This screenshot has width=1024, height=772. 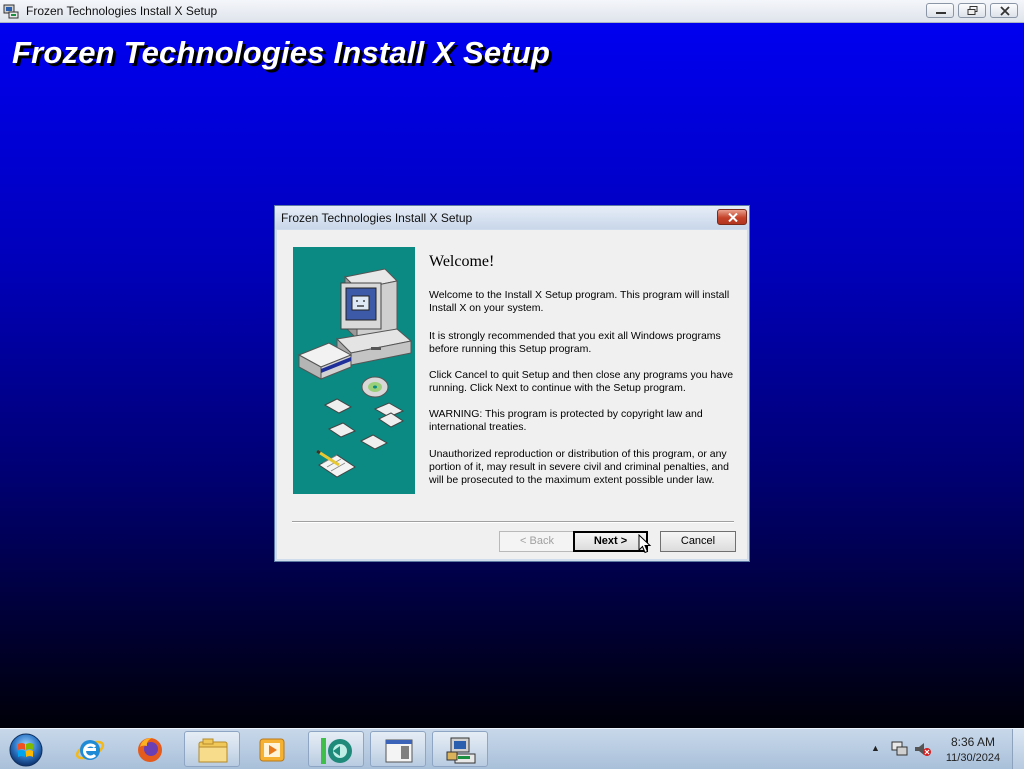 I want to click on taskbar-item-file-explorer, so click(x=212, y=749).